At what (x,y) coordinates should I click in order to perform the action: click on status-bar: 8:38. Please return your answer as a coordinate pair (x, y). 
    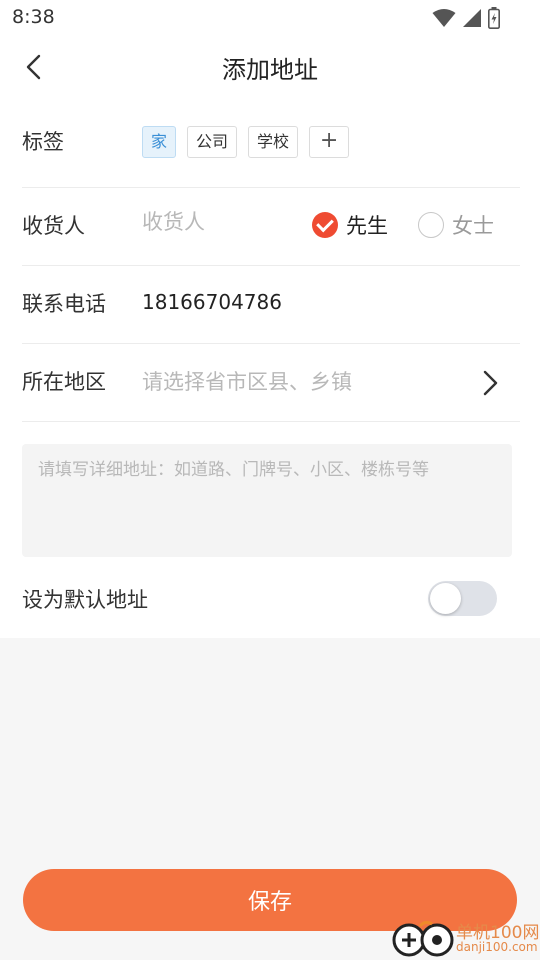
    Looking at the image, I should click on (270, 18).